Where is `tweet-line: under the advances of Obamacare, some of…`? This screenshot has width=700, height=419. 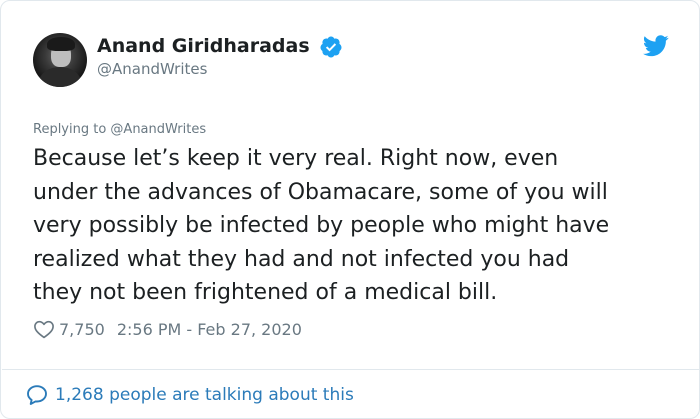 tweet-line: under the advances of Obamacare, some of… is located at coordinates (320, 192).